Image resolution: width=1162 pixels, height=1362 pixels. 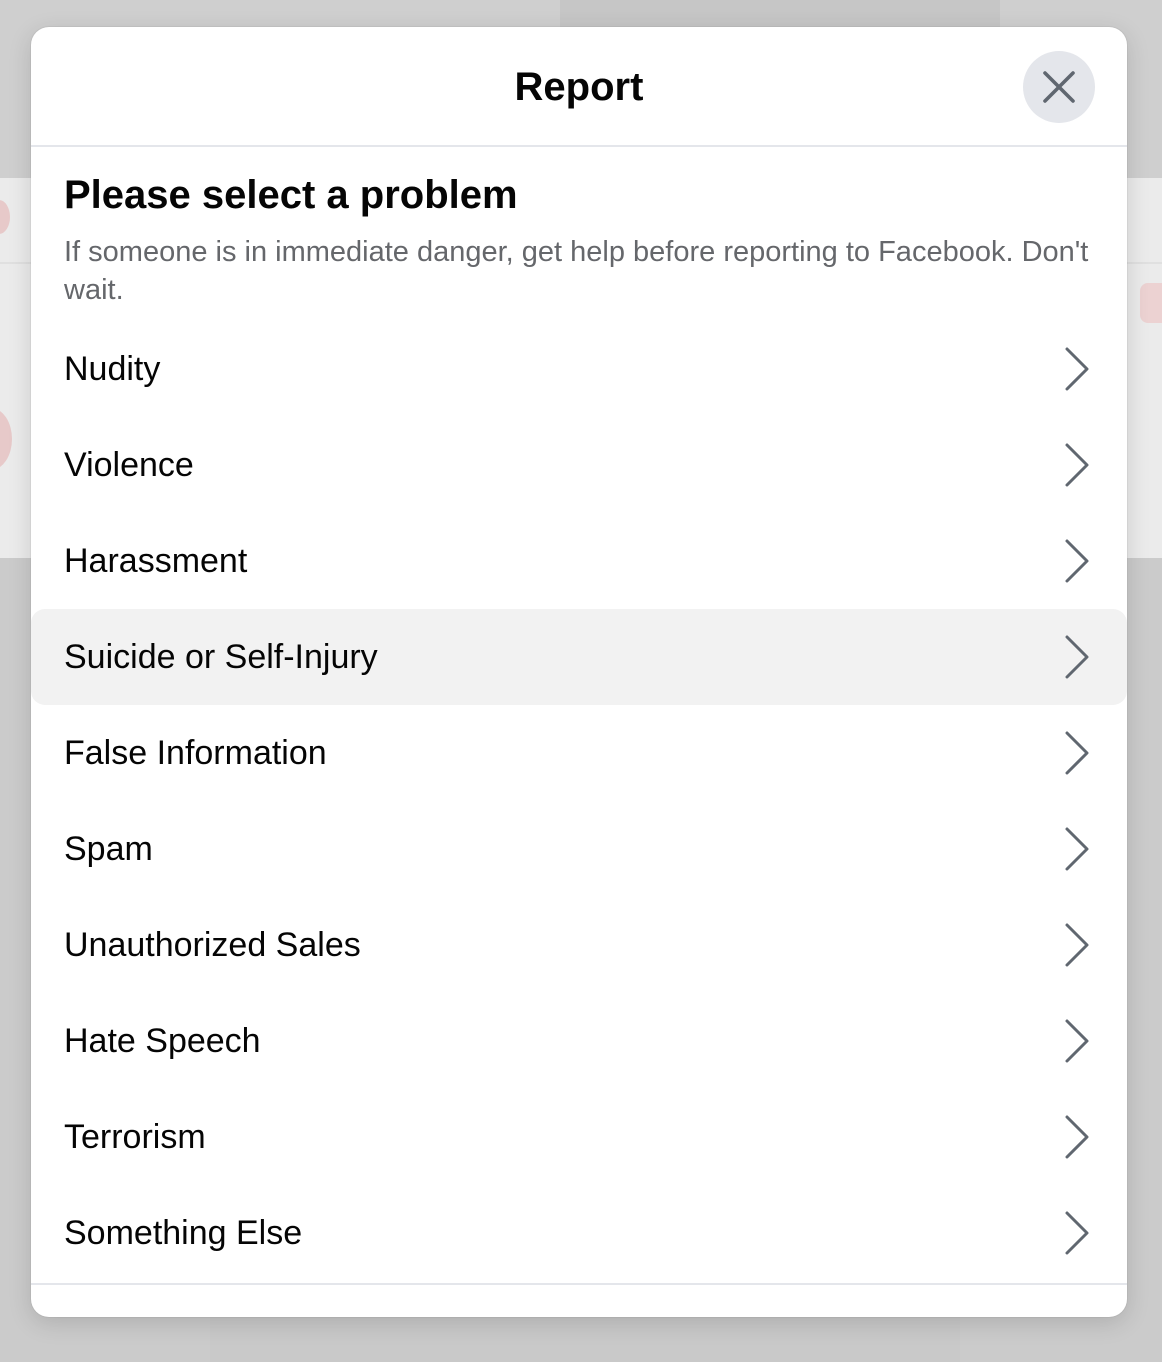 I want to click on close-icon, so click(x=1059, y=87).